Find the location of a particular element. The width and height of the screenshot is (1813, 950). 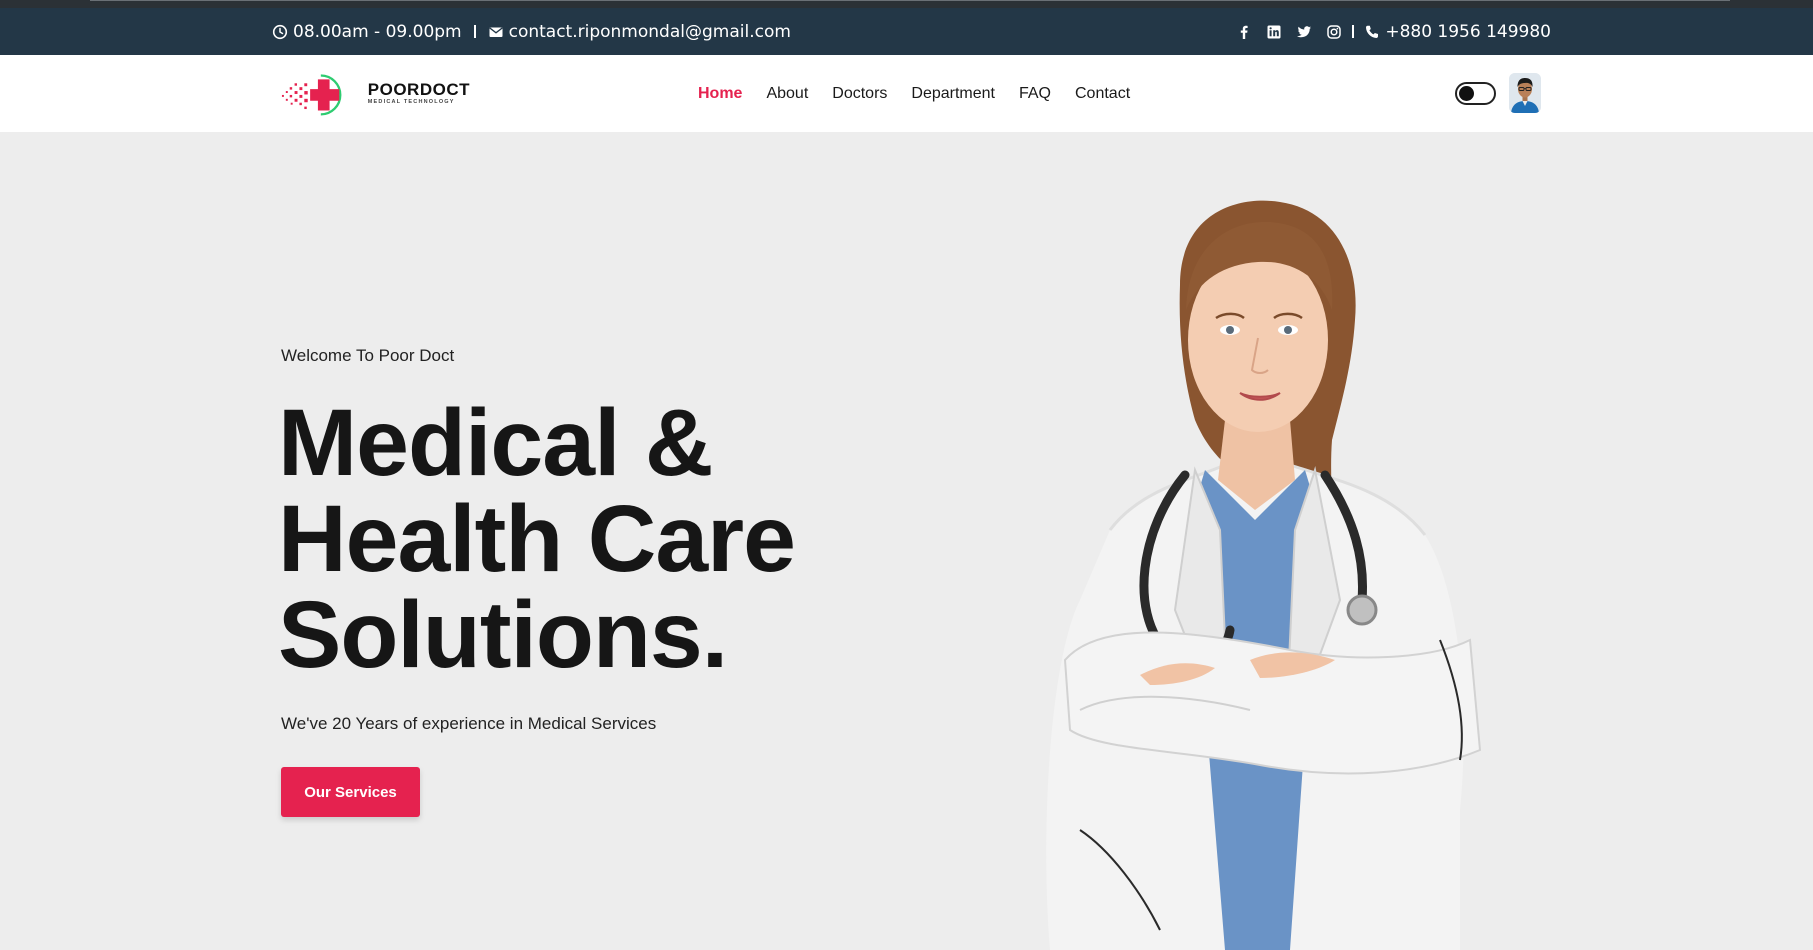

nav-item-department: Department is located at coordinates (953, 94).